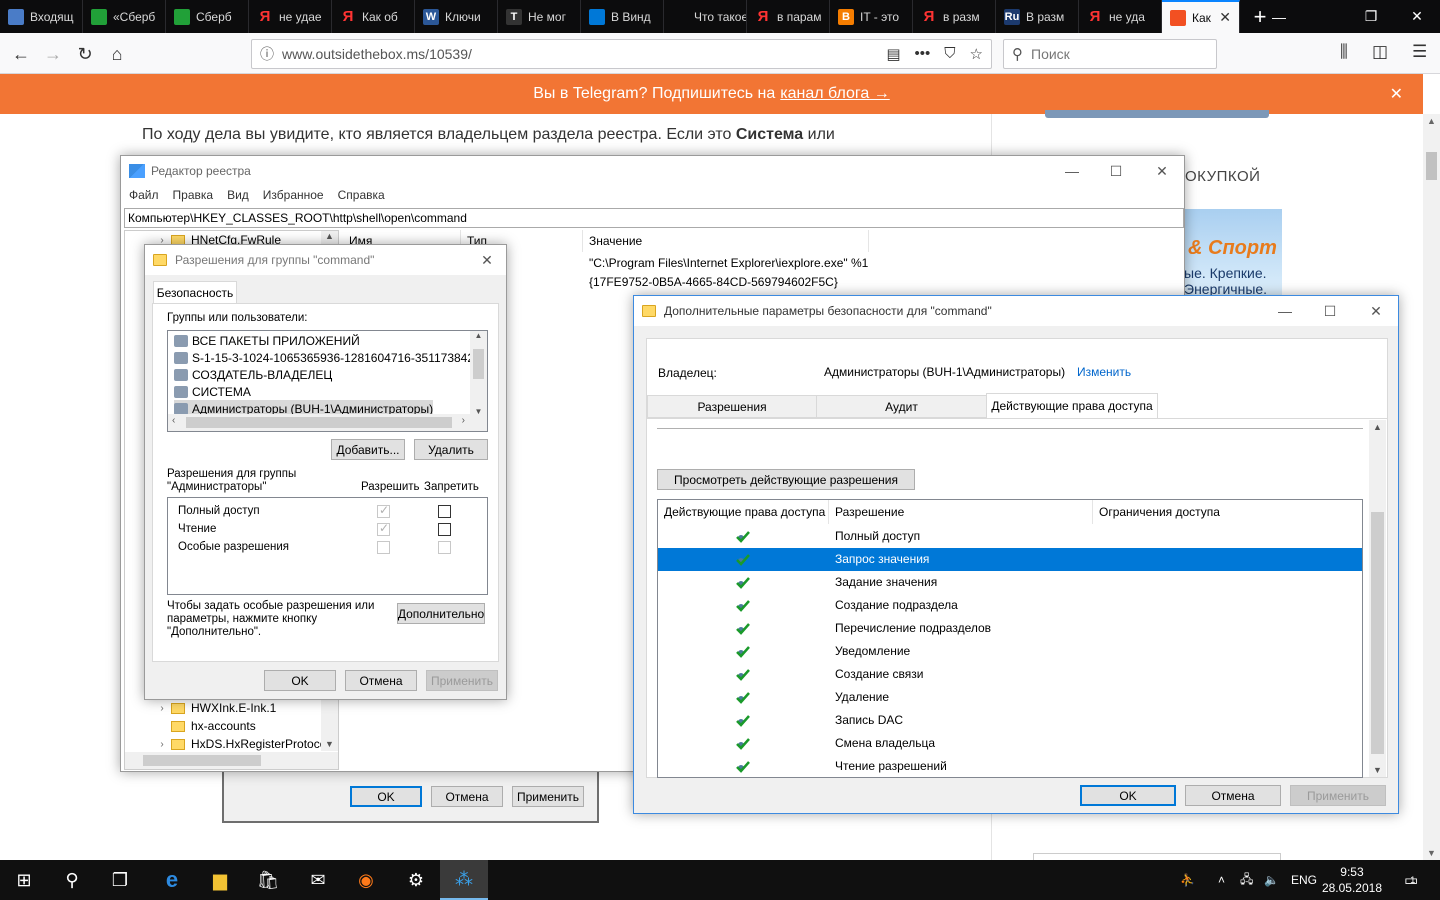  I want to click on view-effective-permissions-button: Просмотреть действующие разрешения, so click(786, 479).